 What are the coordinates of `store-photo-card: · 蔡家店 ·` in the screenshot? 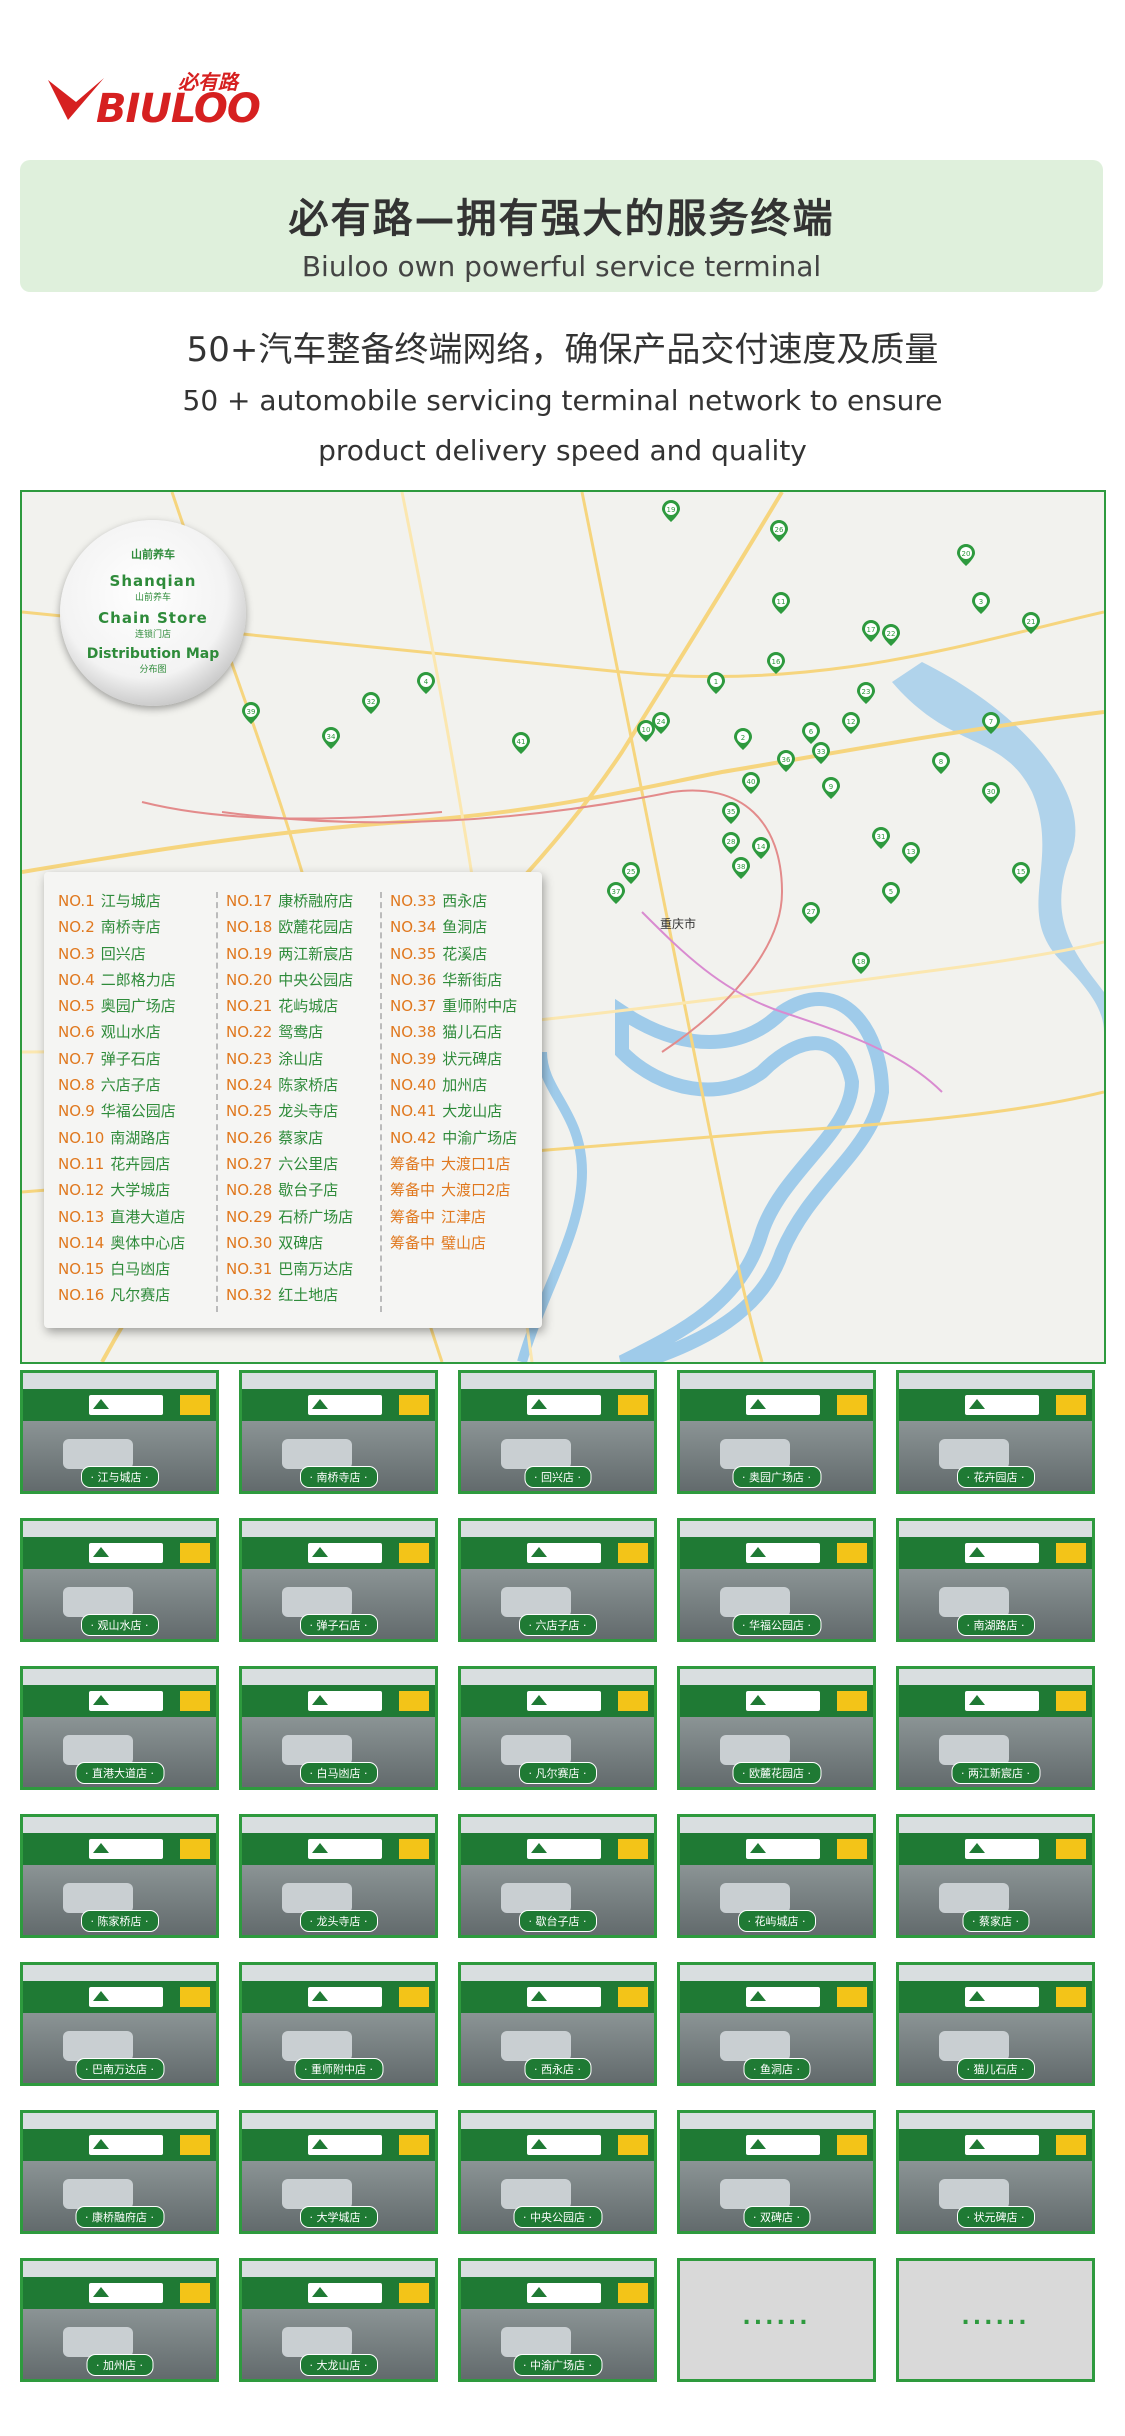 It's located at (995, 1876).